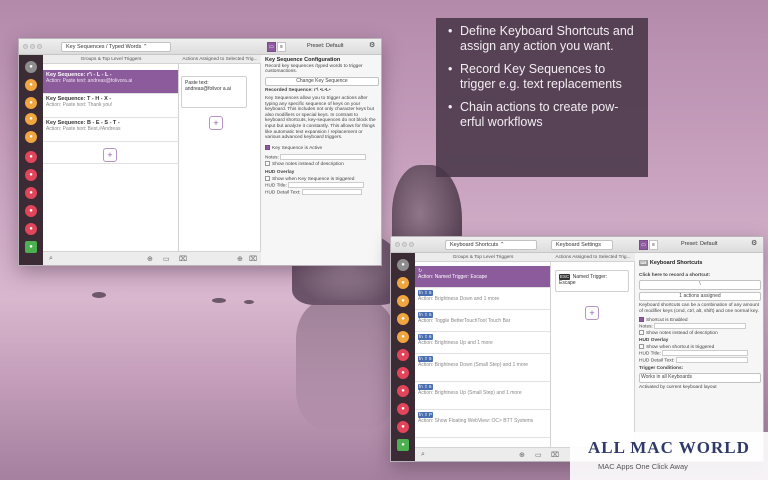  I want to click on trigger-row: ↻ Action: Named Trigger: Escape, so click(482, 277).